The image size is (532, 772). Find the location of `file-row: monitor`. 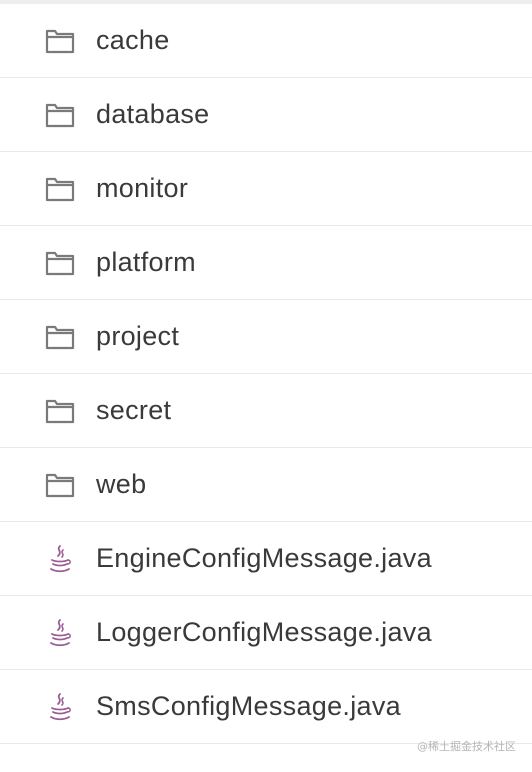

file-row: monitor is located at coordinates (266, 189).